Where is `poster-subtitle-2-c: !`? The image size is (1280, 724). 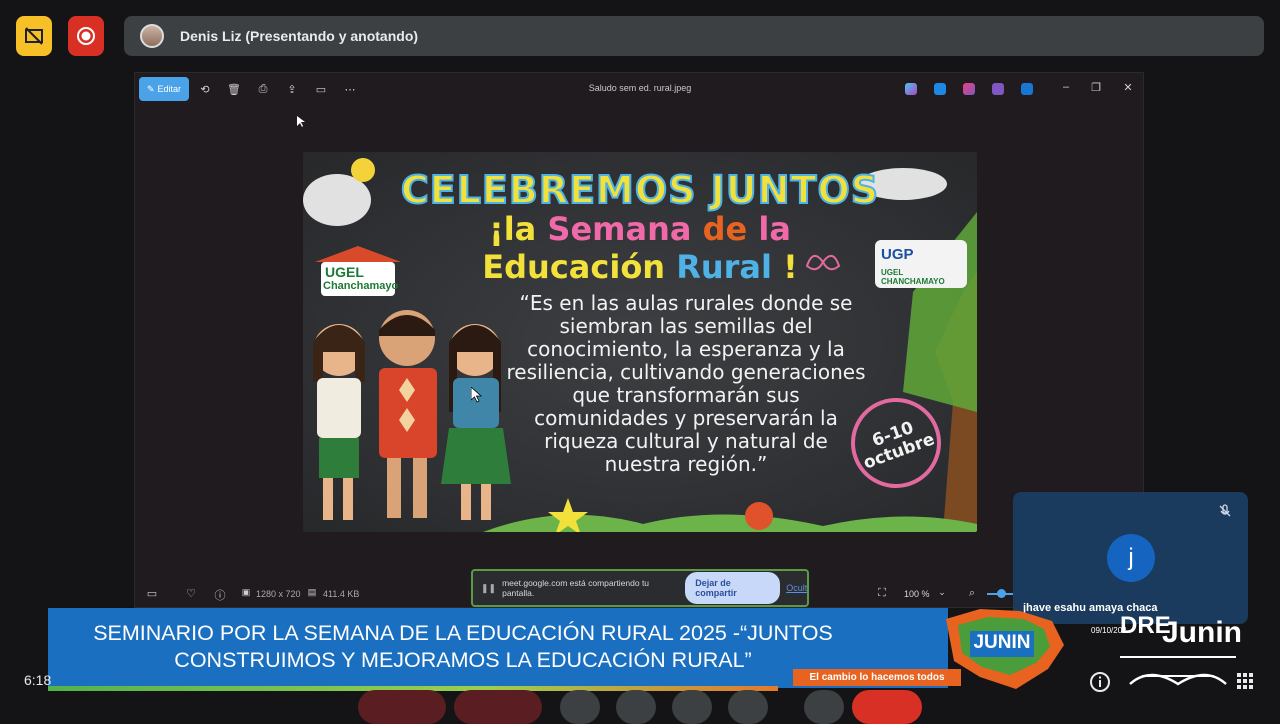 poster-subtitle-2-c: ! is located at coordinates (784, 267).